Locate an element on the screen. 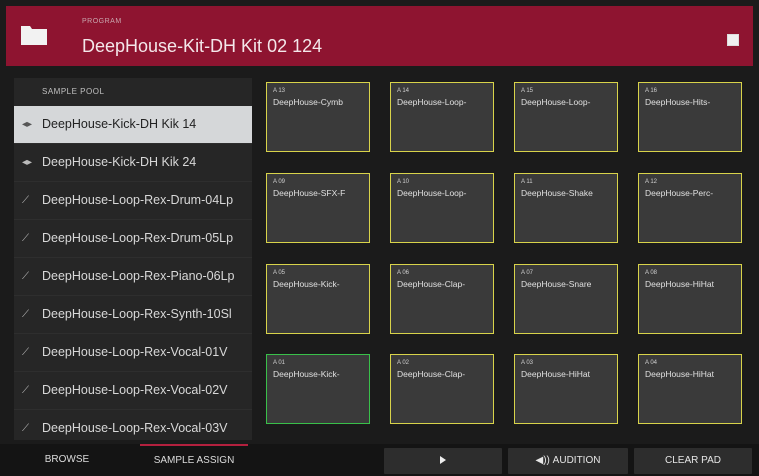 The height and width of the screenshot is (476, 759). sample-pool-item: ⟋ DeepHouse-Loop-Rex-Piano-06Lp is located at coordinates (133, 277).